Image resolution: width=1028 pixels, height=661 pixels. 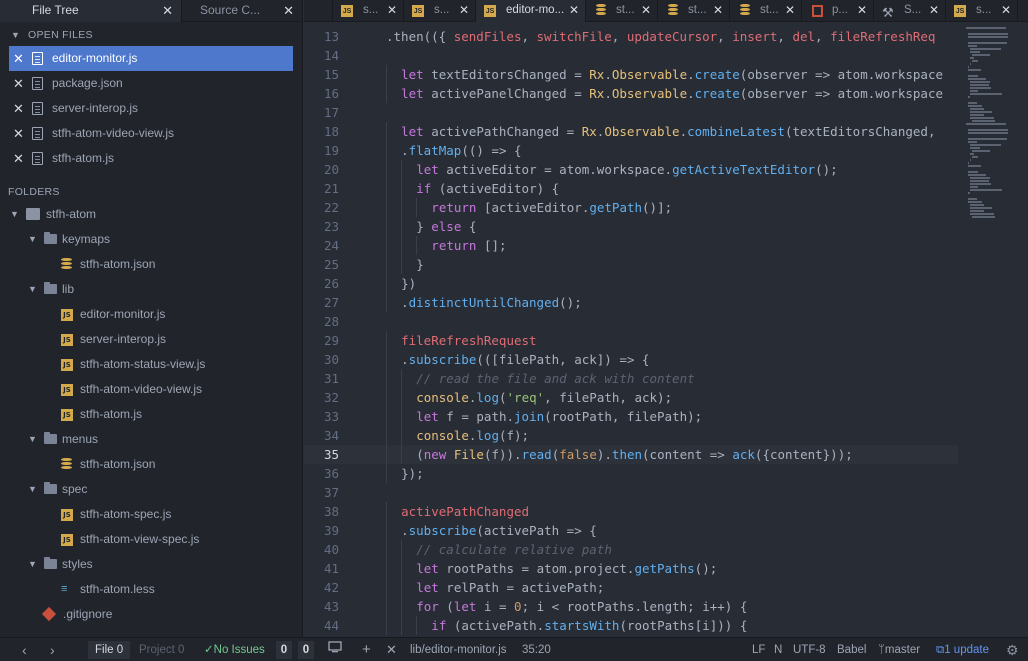 What do you see at coordinates (151, 58) in the screenshot?
I see `open-file-item: ✕ editor-monitor.js` at bounding box center [151, 58].